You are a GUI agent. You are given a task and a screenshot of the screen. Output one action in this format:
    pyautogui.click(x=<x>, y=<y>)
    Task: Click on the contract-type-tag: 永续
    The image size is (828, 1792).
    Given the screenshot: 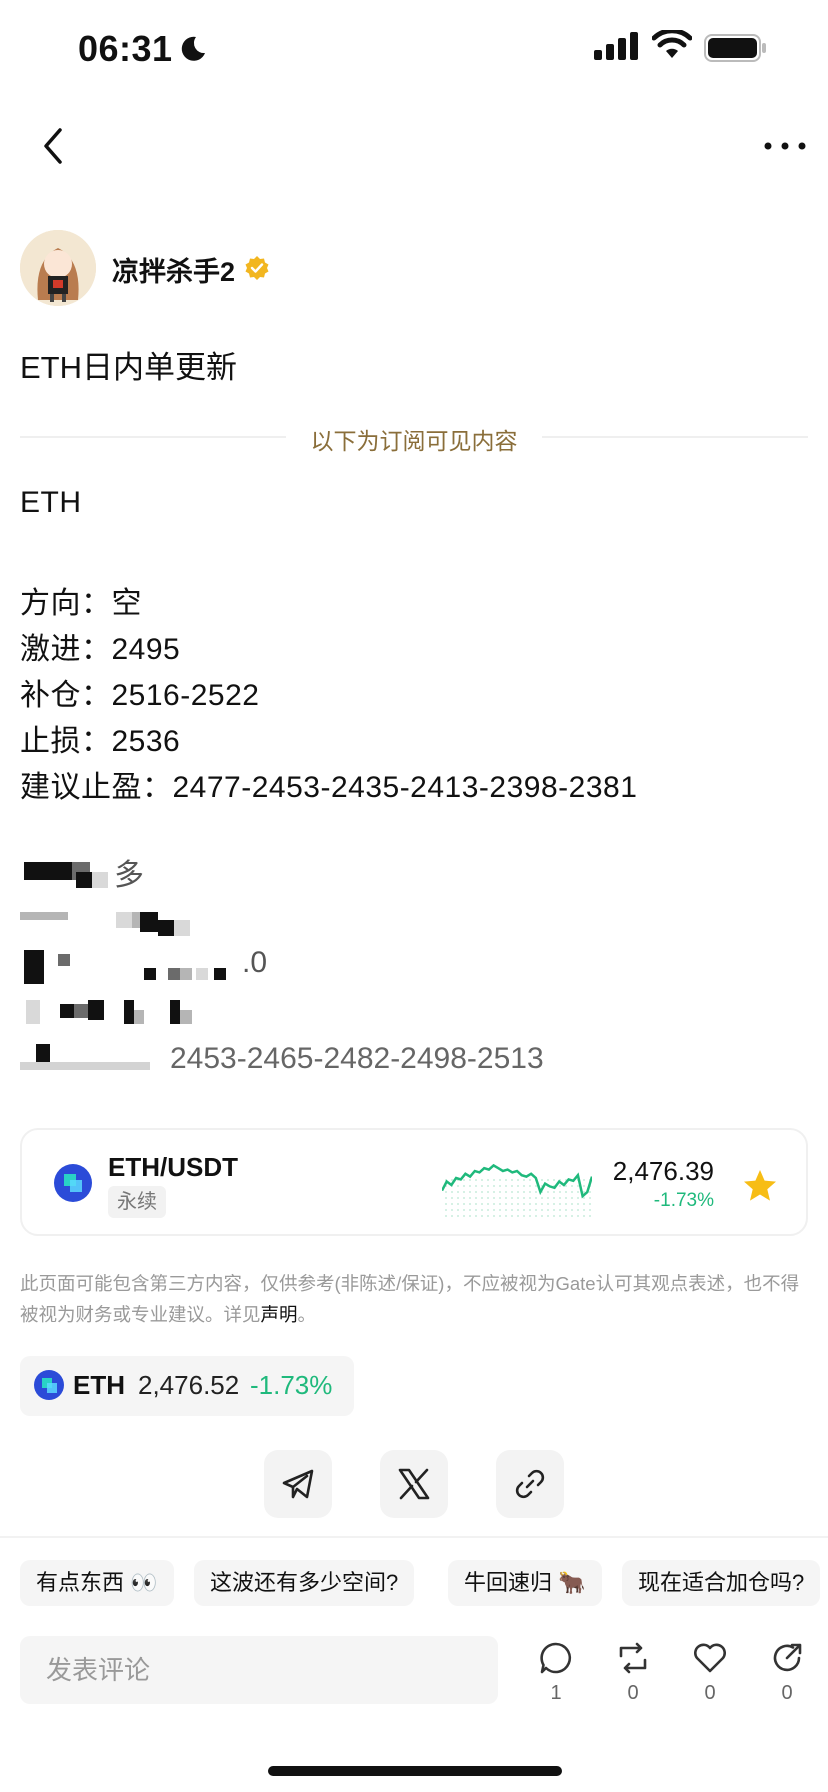 What is the action you would take?
    pyautogui.click(x=137, y=1202)
    